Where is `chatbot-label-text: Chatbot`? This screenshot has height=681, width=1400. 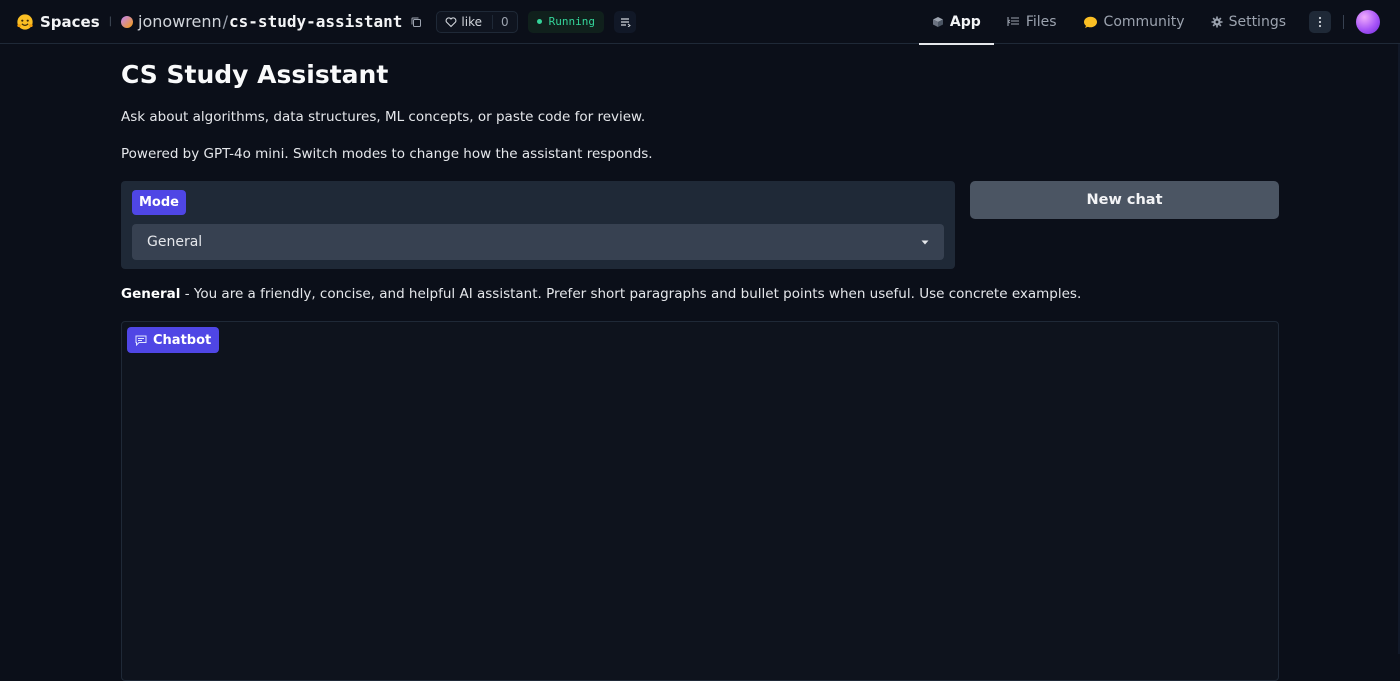
chatbot-label-text: Chatbot is located at coordinates (182, 340).